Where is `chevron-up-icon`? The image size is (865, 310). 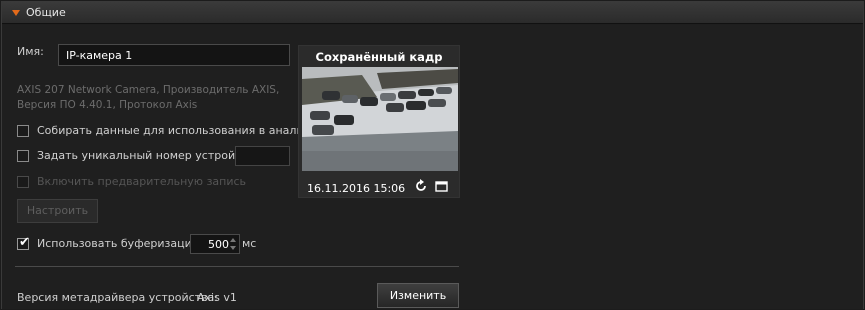 chevron-up-icon is located at coordinates (233, 240).